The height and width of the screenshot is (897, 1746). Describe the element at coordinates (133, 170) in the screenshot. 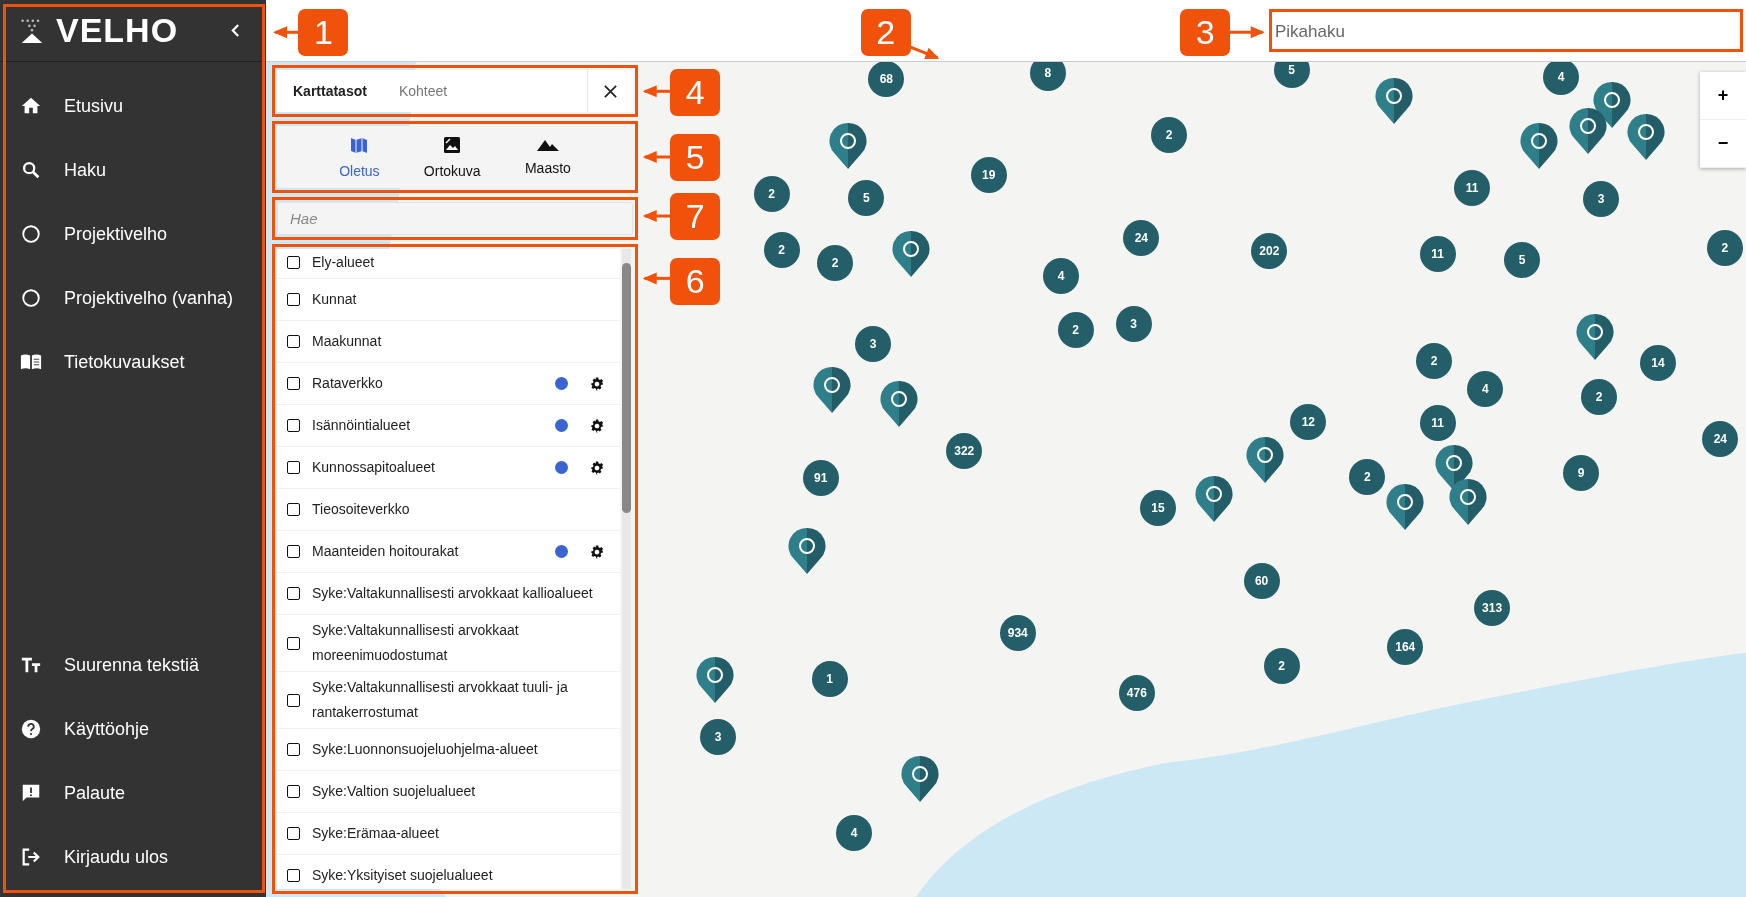

I see `nav-item: Haku` at that location.